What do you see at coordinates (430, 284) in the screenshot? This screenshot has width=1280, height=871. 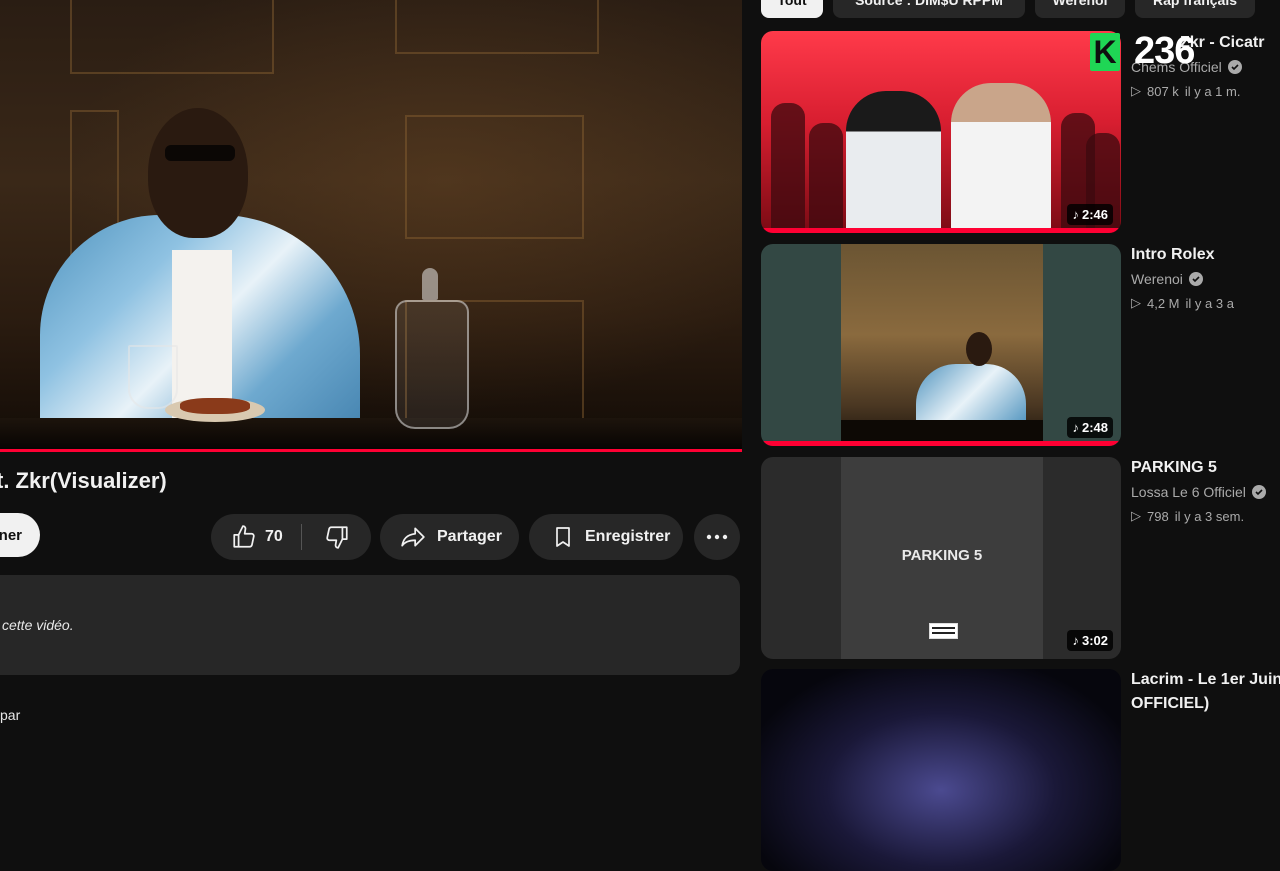 I see `decanter-stopper` at bounding box center [430, 284].